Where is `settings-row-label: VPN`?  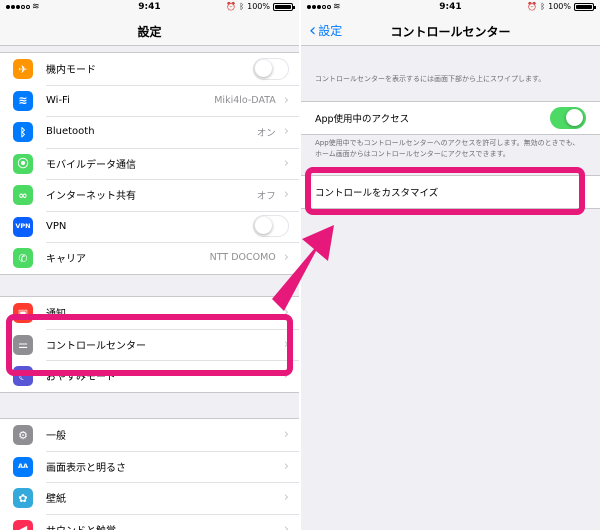 settings-row-label: VPN is located at coordinates (56, 226).